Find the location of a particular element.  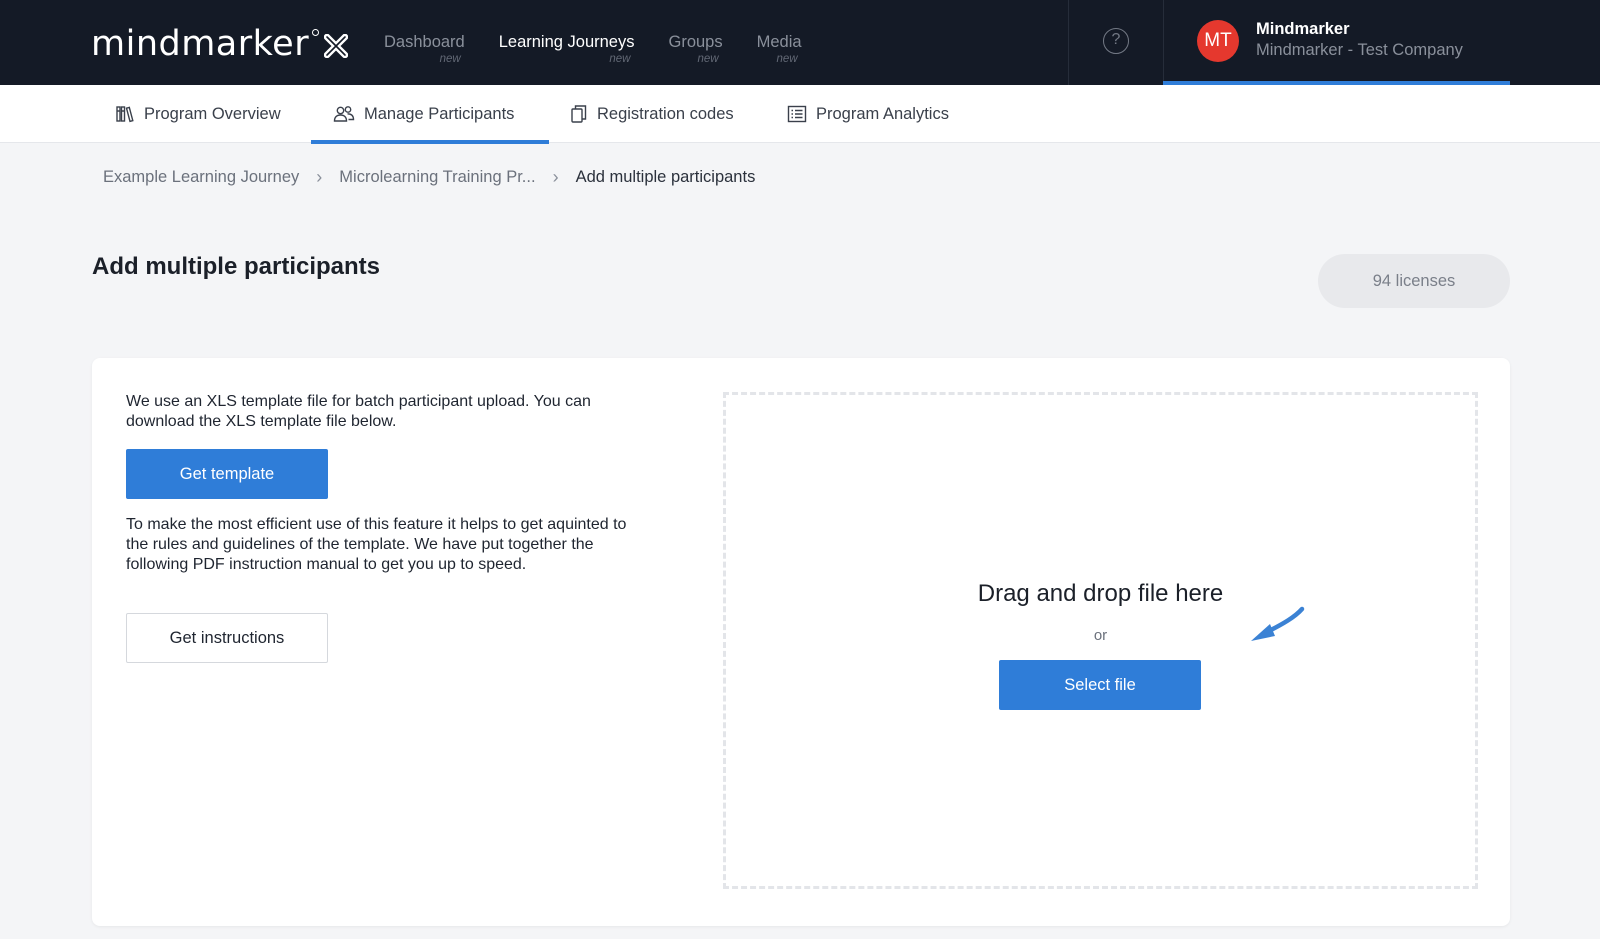

dropzone-title: Drag and drop file here is located at coordinates (1100, 593).